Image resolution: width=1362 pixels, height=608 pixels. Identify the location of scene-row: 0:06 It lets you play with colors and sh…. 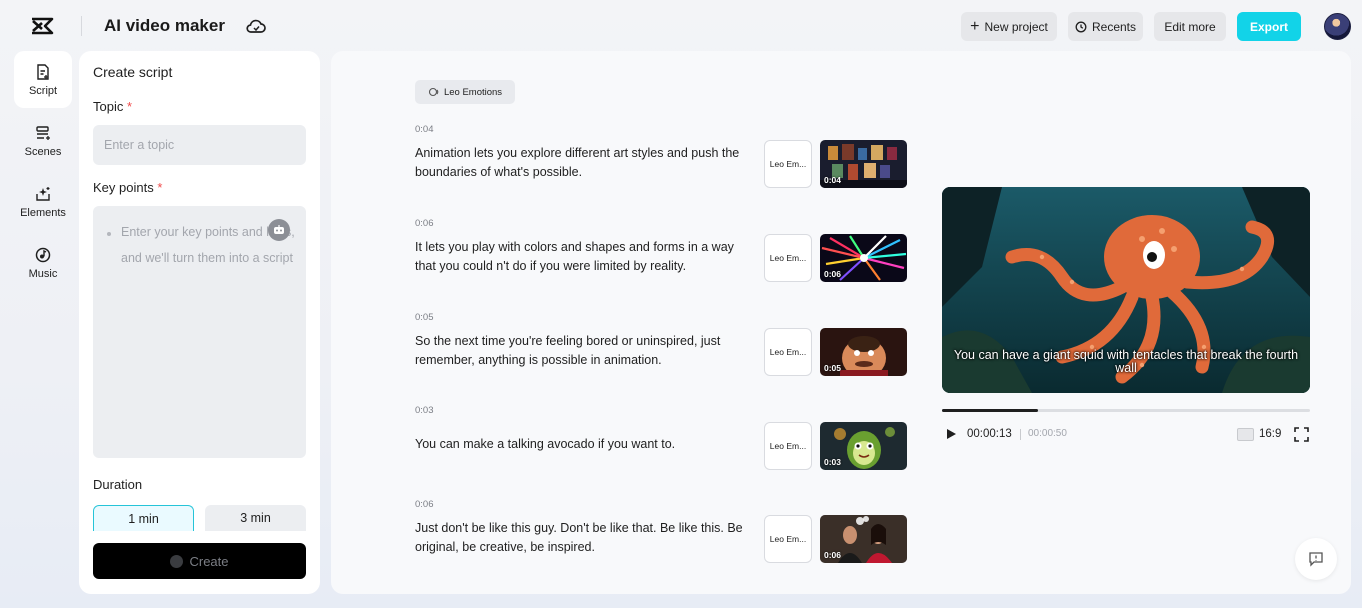
(665, 253).